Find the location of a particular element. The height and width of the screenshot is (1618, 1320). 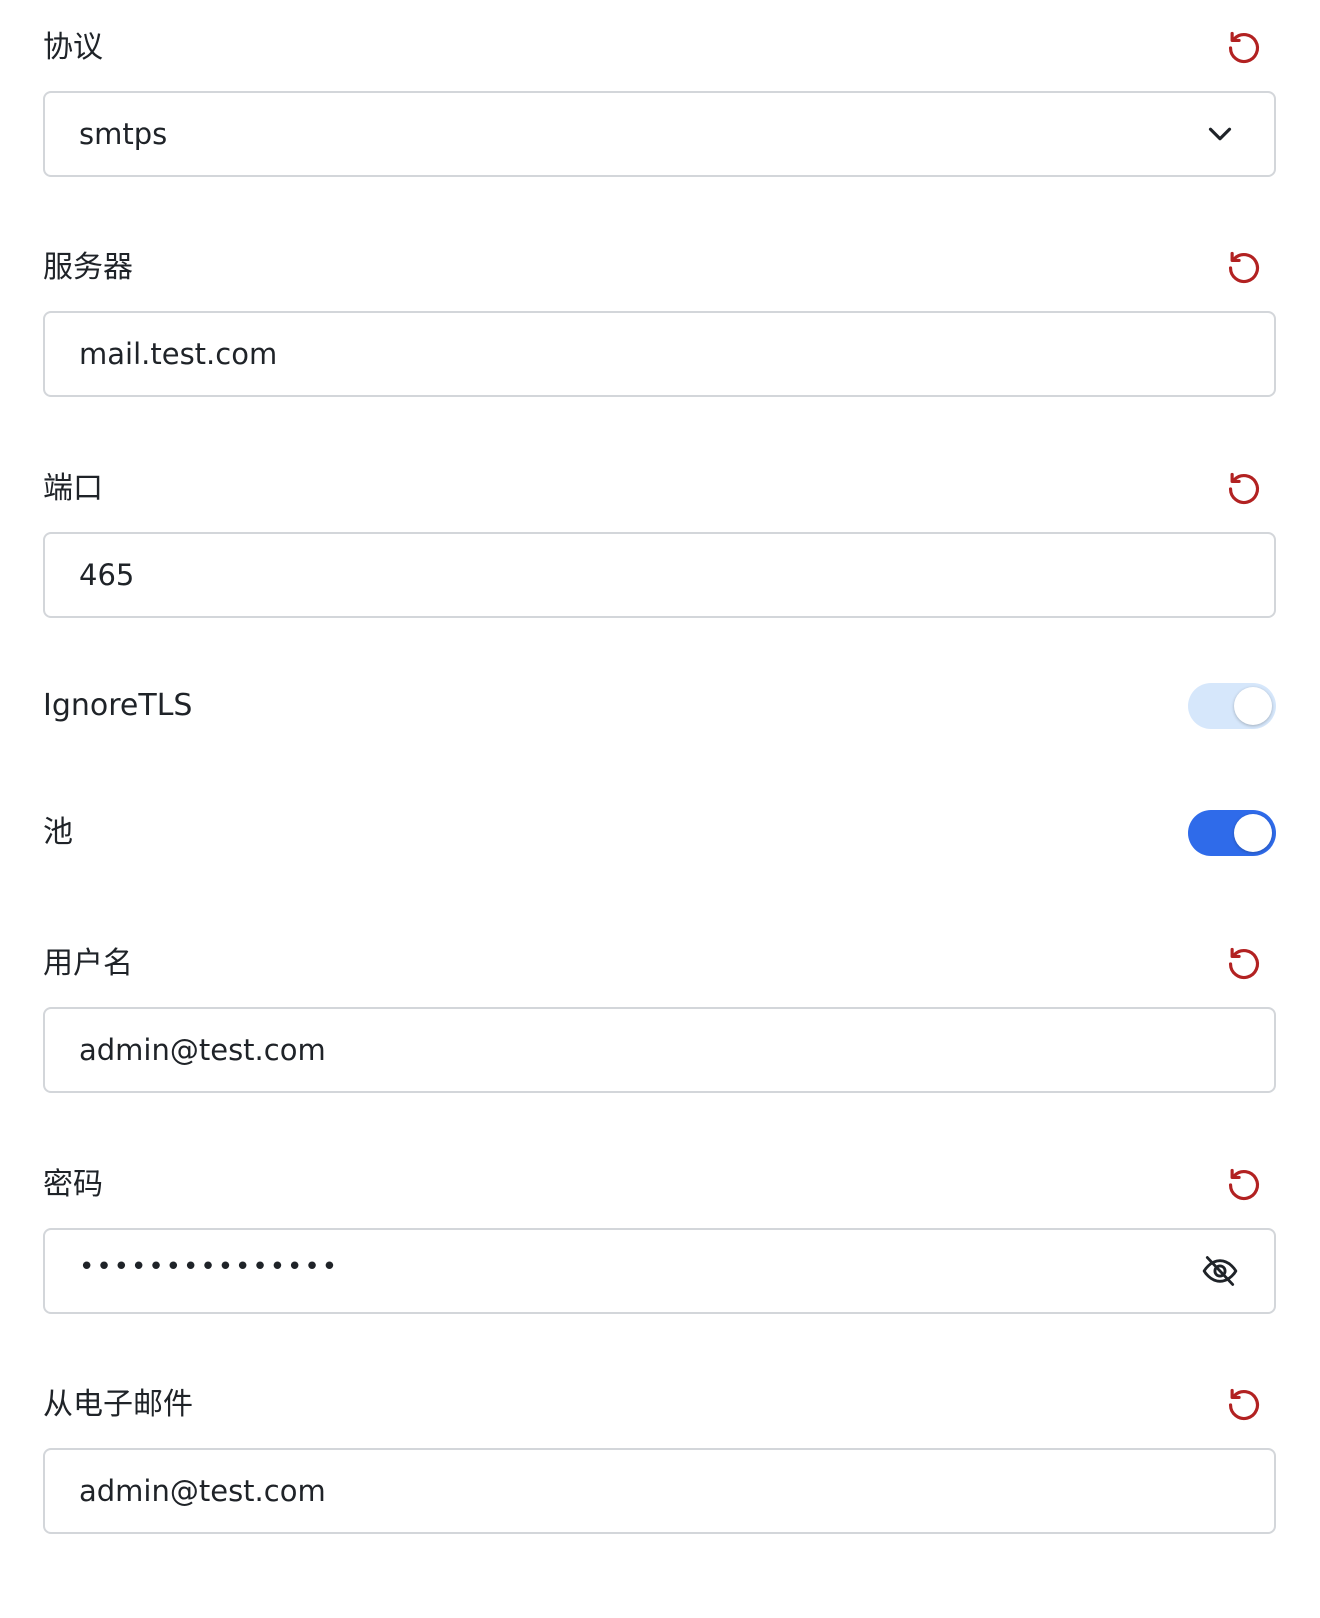

ignore-tls-toggle is located at coordinates (1232, 706).